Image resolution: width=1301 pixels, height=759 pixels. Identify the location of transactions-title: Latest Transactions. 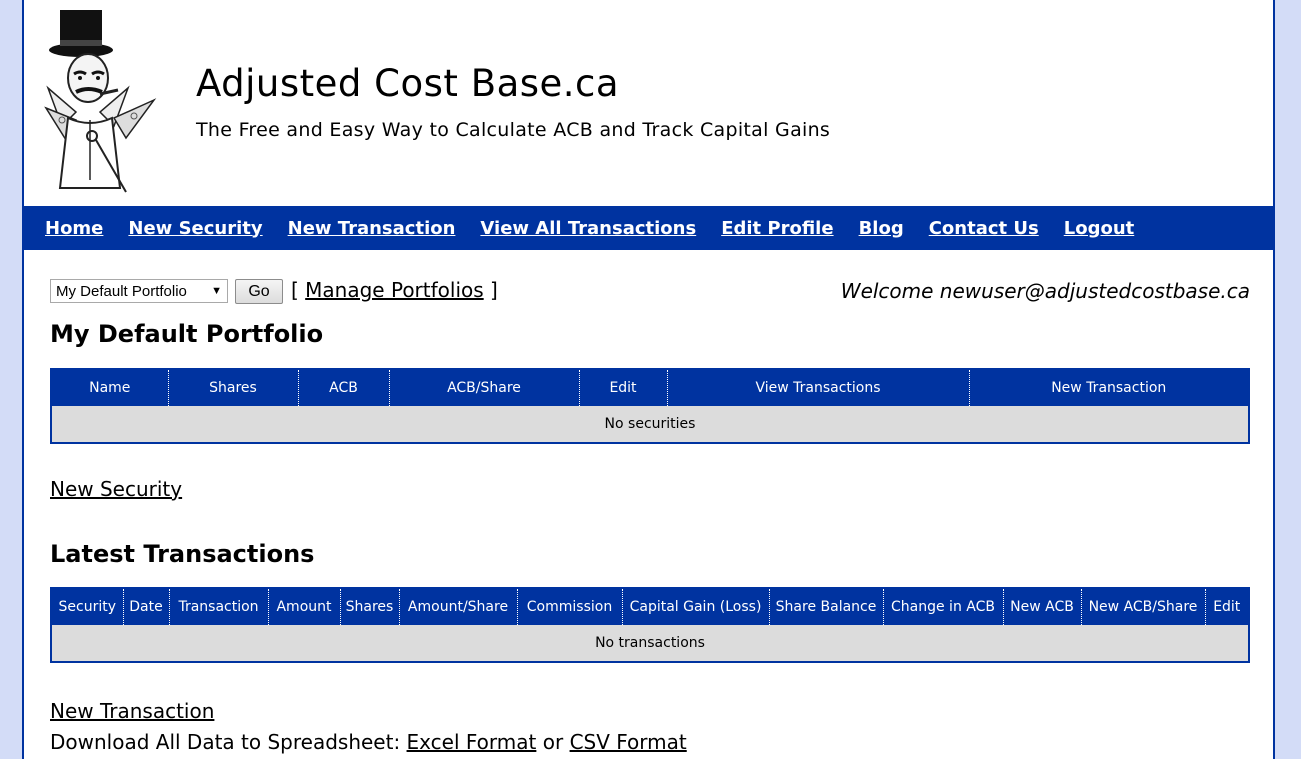
(182, 554).